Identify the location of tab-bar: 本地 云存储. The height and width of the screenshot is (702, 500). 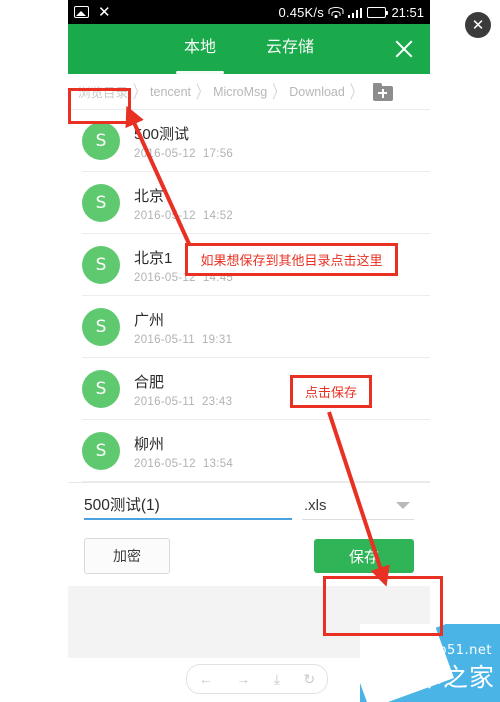
(248, 49).